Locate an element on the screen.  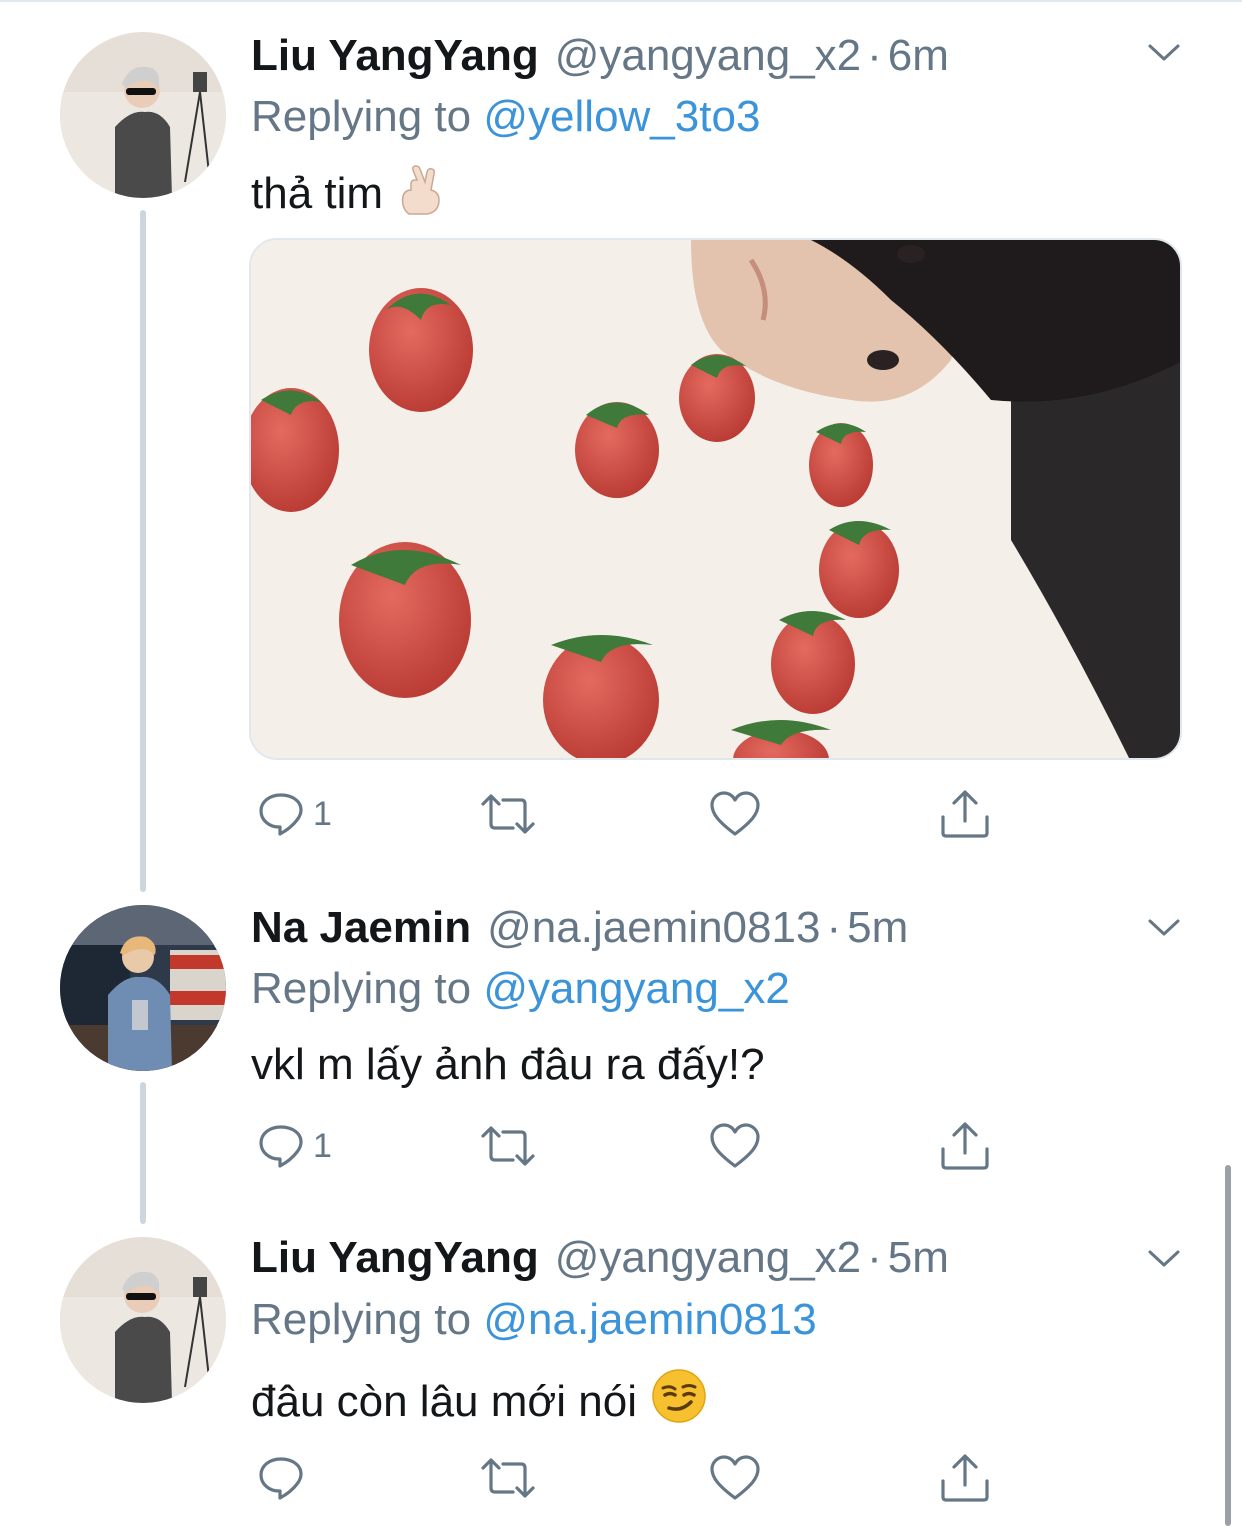
tweet-header: Na Jaemin @na.jaemin0813 · 5m is located at coordinates (579, 928).